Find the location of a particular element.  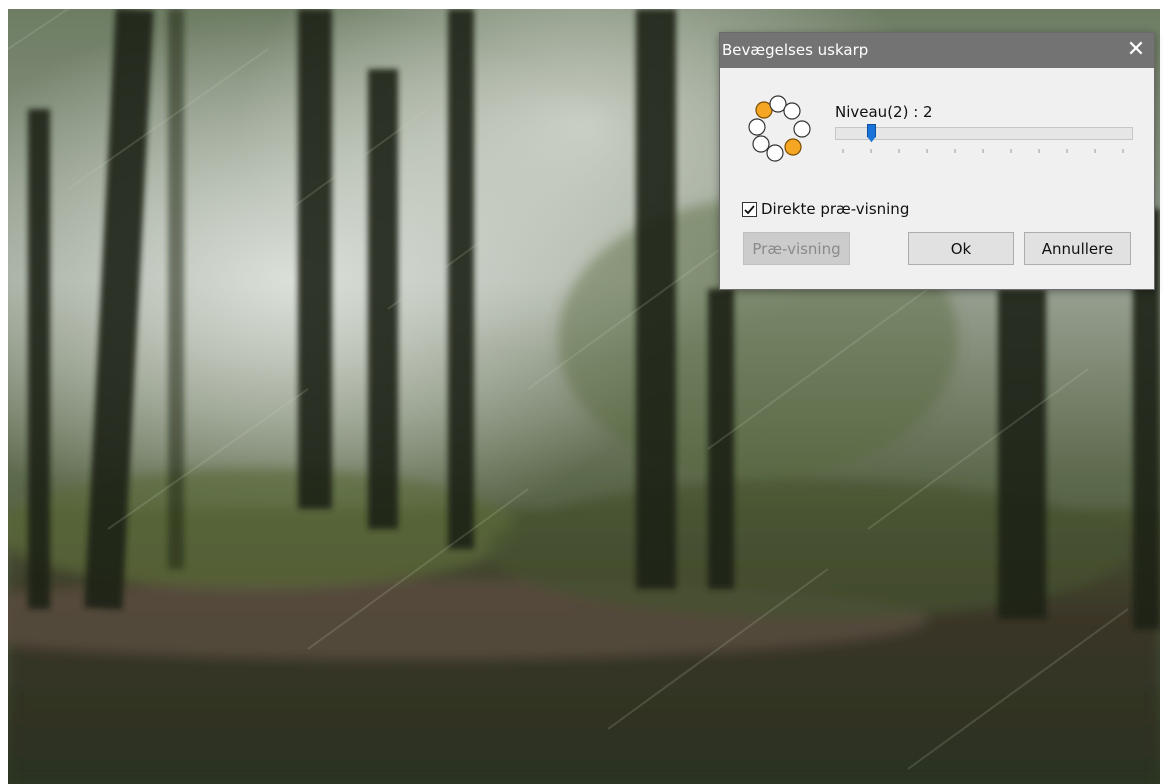

level-label: Niveau(2) : 2 is located at coordinates (884, 112).